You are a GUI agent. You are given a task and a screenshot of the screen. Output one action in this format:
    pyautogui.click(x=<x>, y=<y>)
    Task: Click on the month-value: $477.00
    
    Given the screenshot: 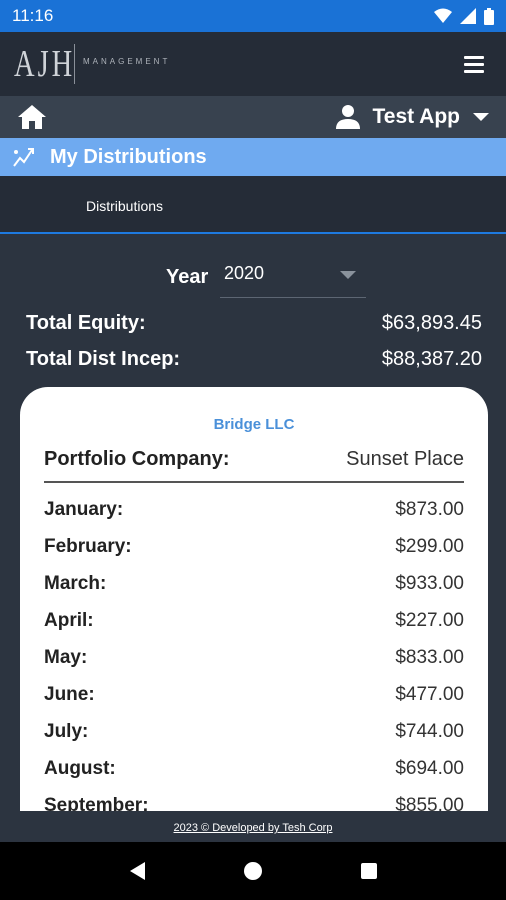 What is the action you would take?
    pyautogui.click(x=429, y=694)
    